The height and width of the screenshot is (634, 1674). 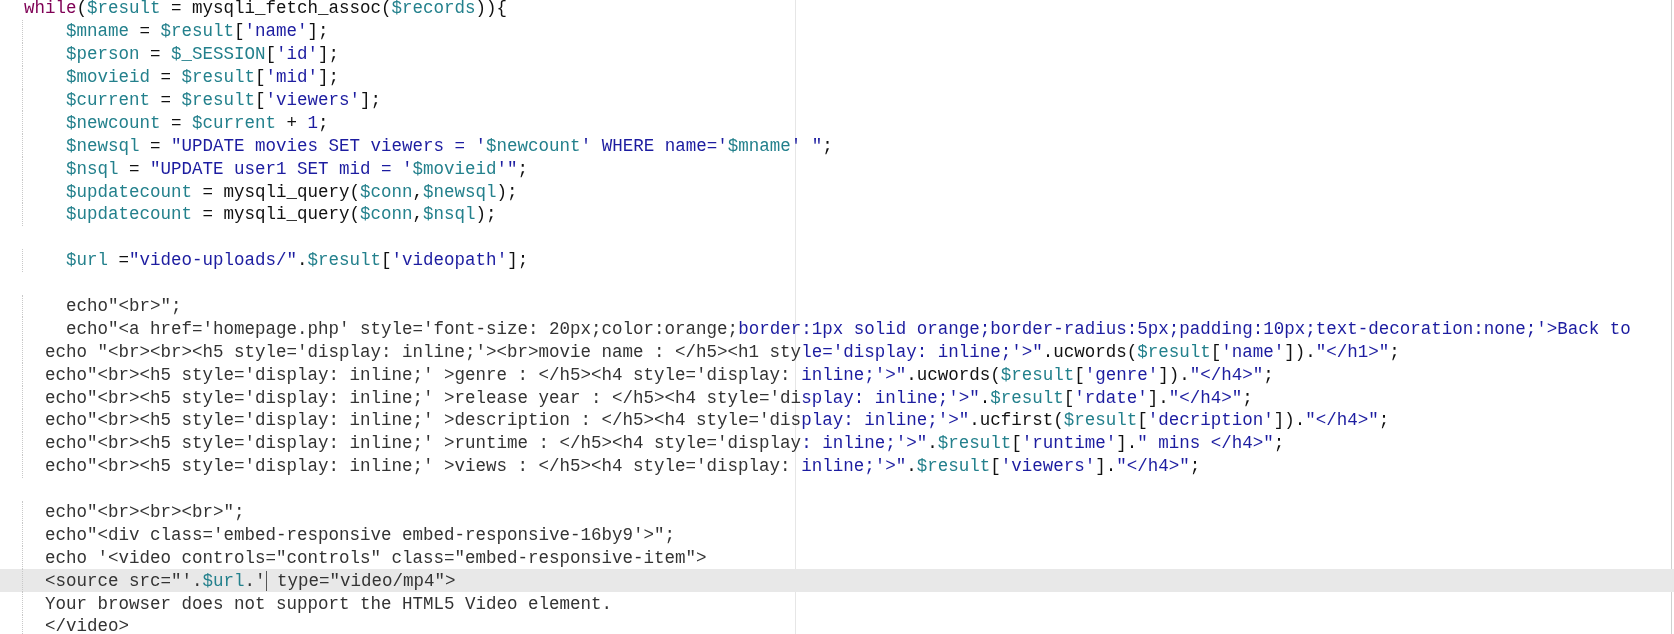 I want to click on code-line: </video>, so click(x=87, y=624).